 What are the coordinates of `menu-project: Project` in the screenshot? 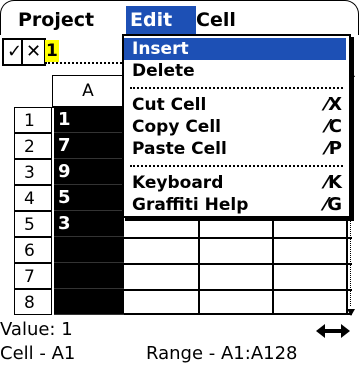 It's located at (56, 20).